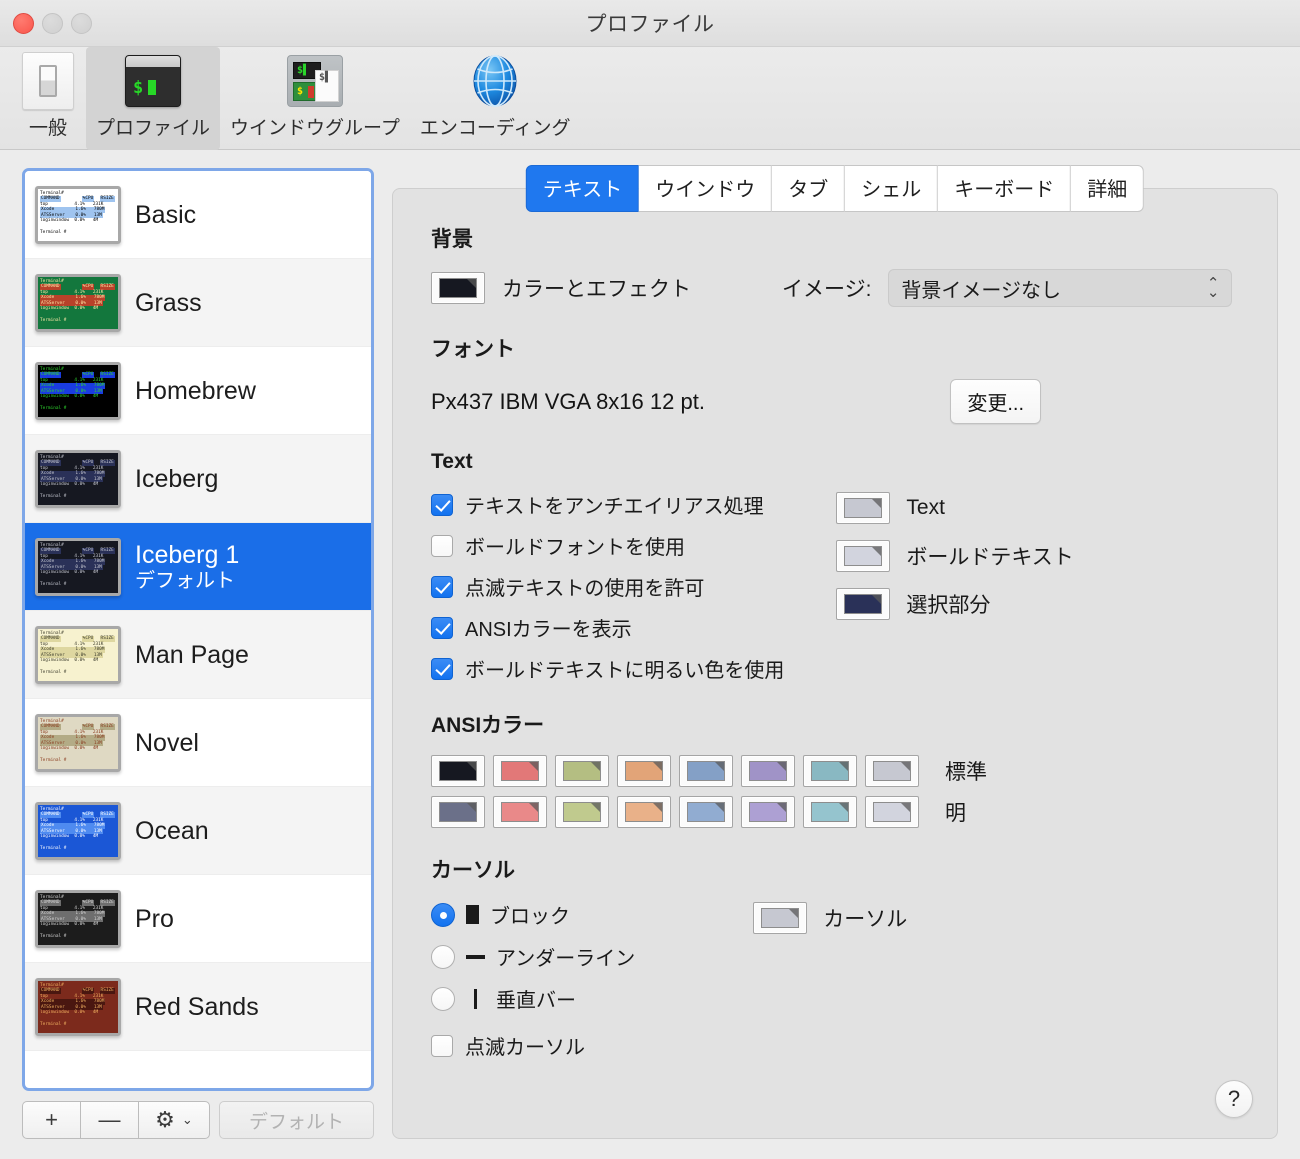  I want to click on add-profile-button: +, so click(51, 1120).